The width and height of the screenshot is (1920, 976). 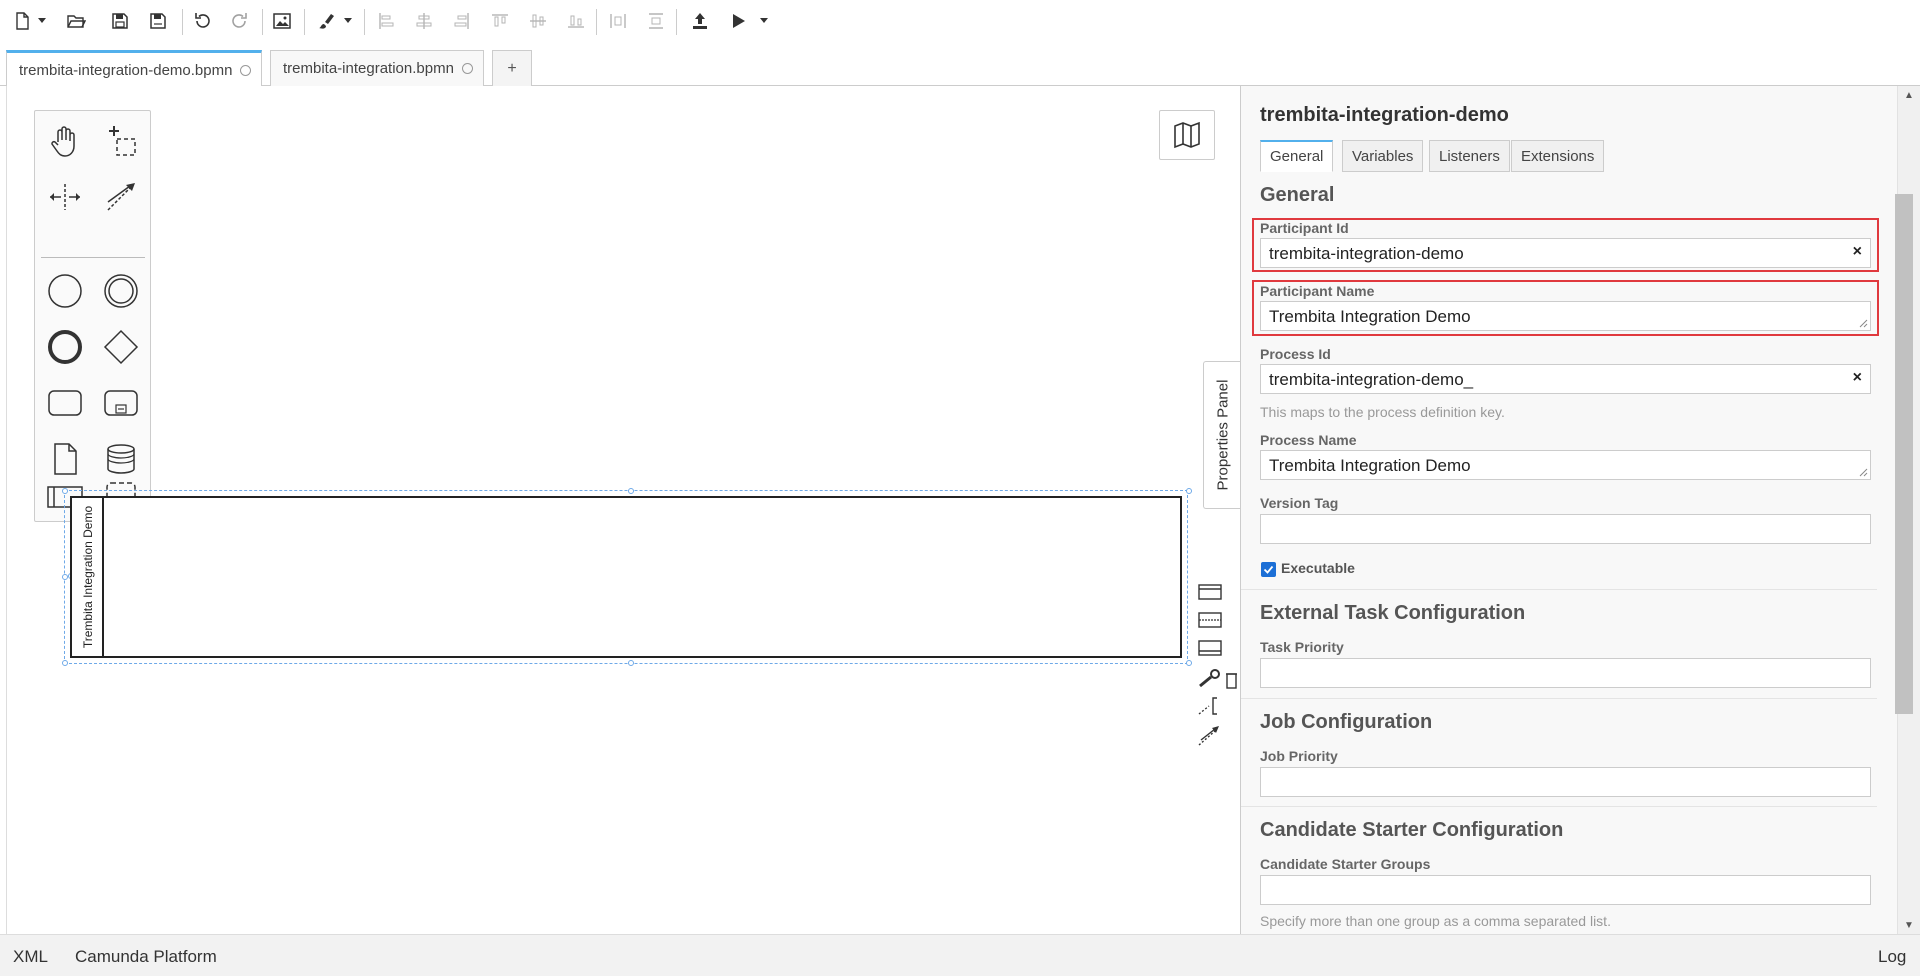 What do you see at coordinates (42, 21) in the screenshot?
I see `new-file-dropdown-icon` at bounding box center [42, 21].